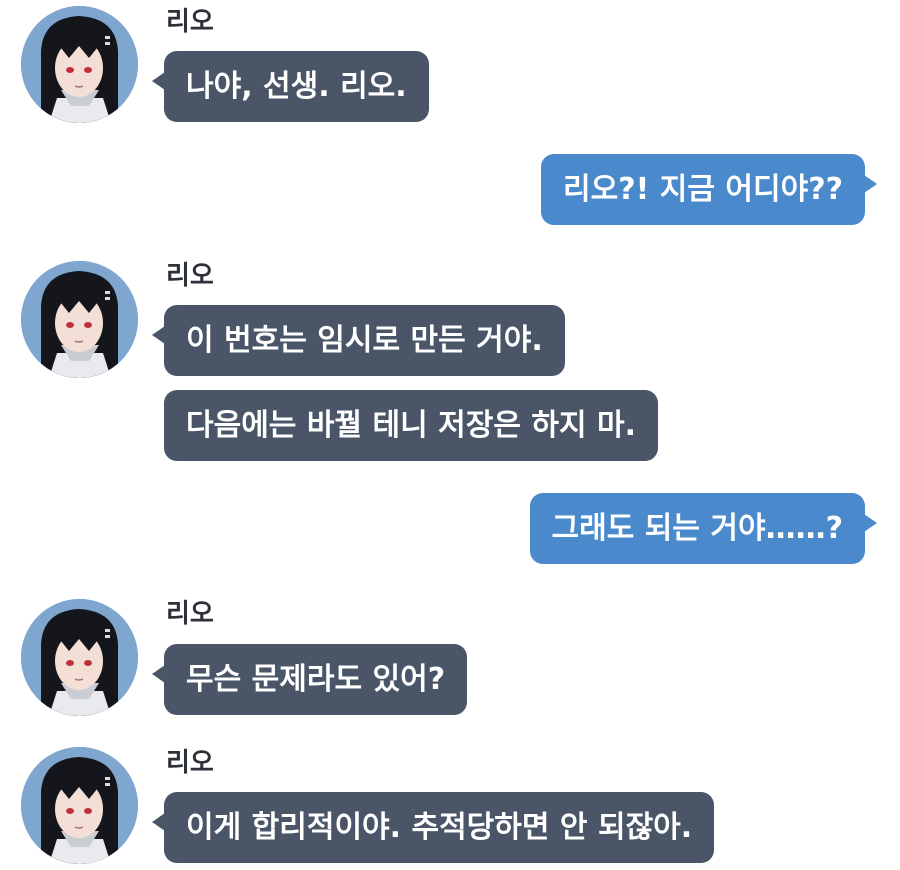  I want to click on outgoing-message-bubble: 리오?! 지금 어디야??, so click(709, 189).